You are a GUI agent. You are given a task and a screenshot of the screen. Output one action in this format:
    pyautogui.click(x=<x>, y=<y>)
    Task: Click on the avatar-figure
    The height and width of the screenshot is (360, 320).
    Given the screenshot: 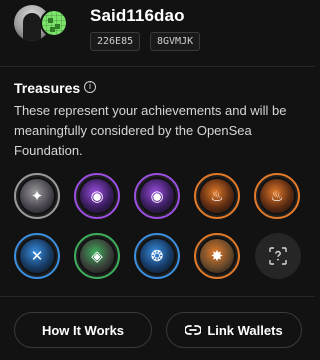 What is the action you would take?
    pyautogui.click(x=32, y=27)
    